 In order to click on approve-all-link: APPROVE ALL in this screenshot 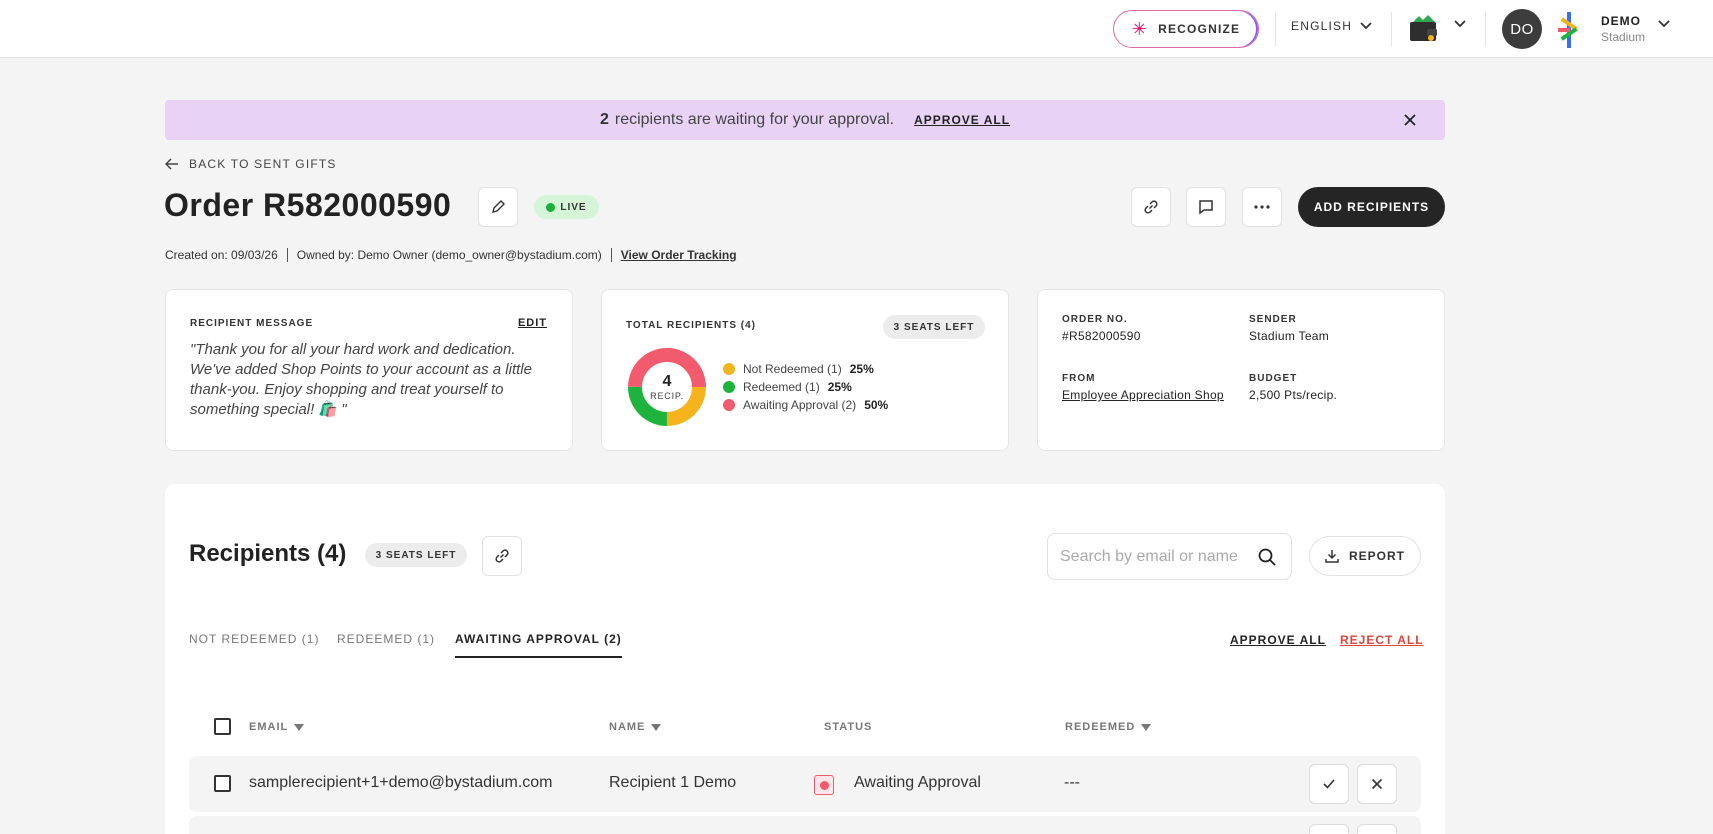, I will do `click(1278, 640)`.